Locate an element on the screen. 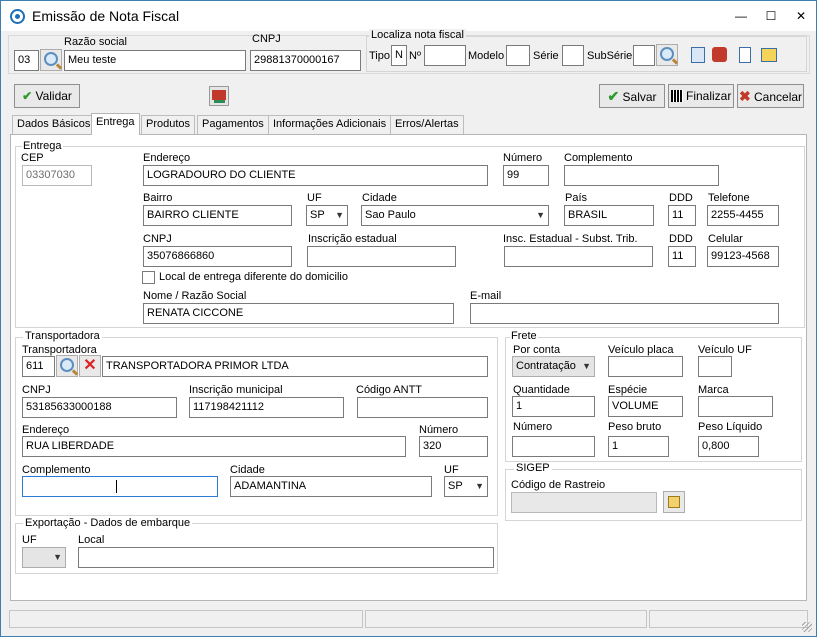  veiculo-uf-field is located at coordinates (715, 366).